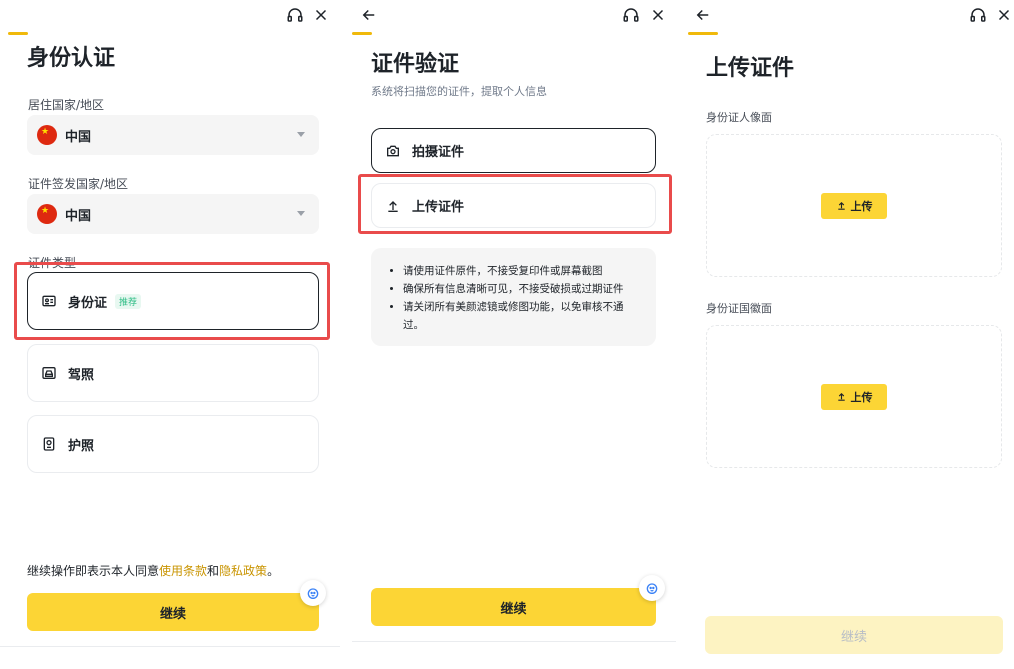 The height and width of the screenshot is (669, 1014). Describe the element at coordinates (49, 301) in the screenshot. I see `id-card-icon` at that location.